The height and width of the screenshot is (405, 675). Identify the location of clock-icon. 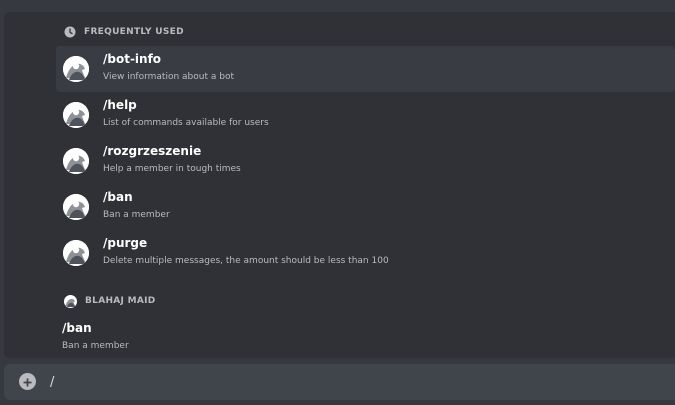
(70, 32).